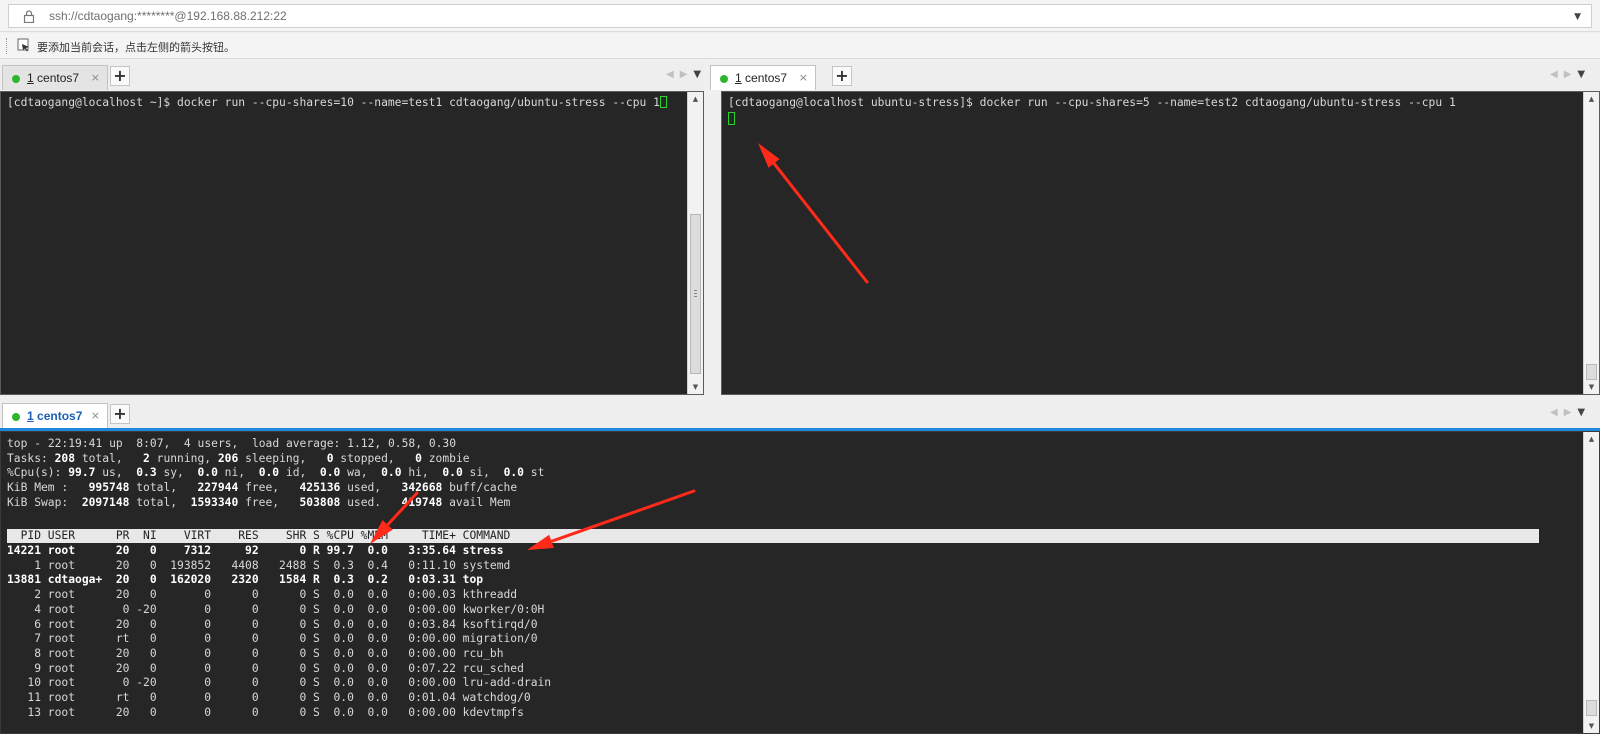  What do you see at coordinates (800, 414) in the screenshot?
I see `tab-bar-bottom: 1 centos7 × + ◀▶▼` at bounding box center [800, 414].